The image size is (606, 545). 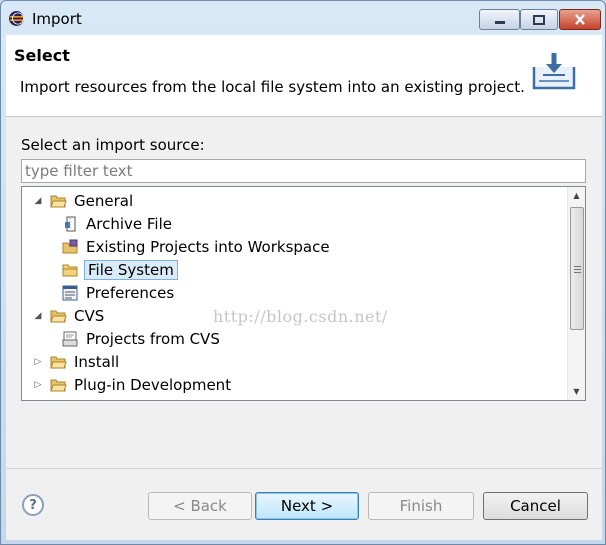 I want to click on close-button, so click(x=580, y=19).